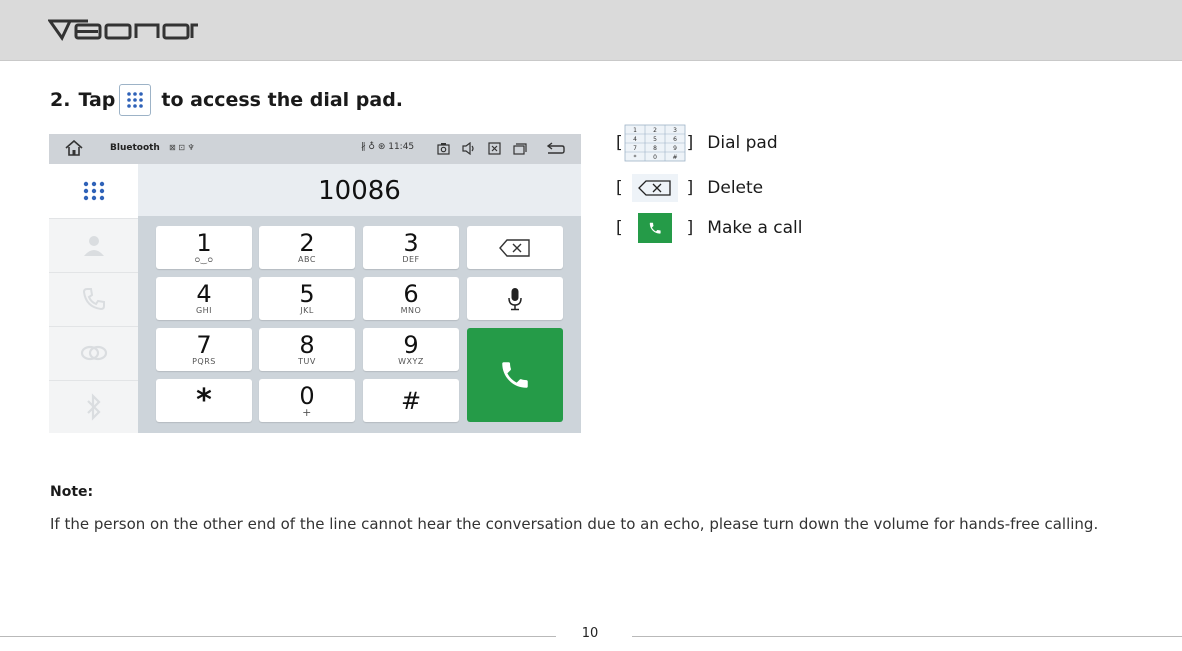  I want to click on legend-item-delete: [ ] Delete, so click(689, 188).